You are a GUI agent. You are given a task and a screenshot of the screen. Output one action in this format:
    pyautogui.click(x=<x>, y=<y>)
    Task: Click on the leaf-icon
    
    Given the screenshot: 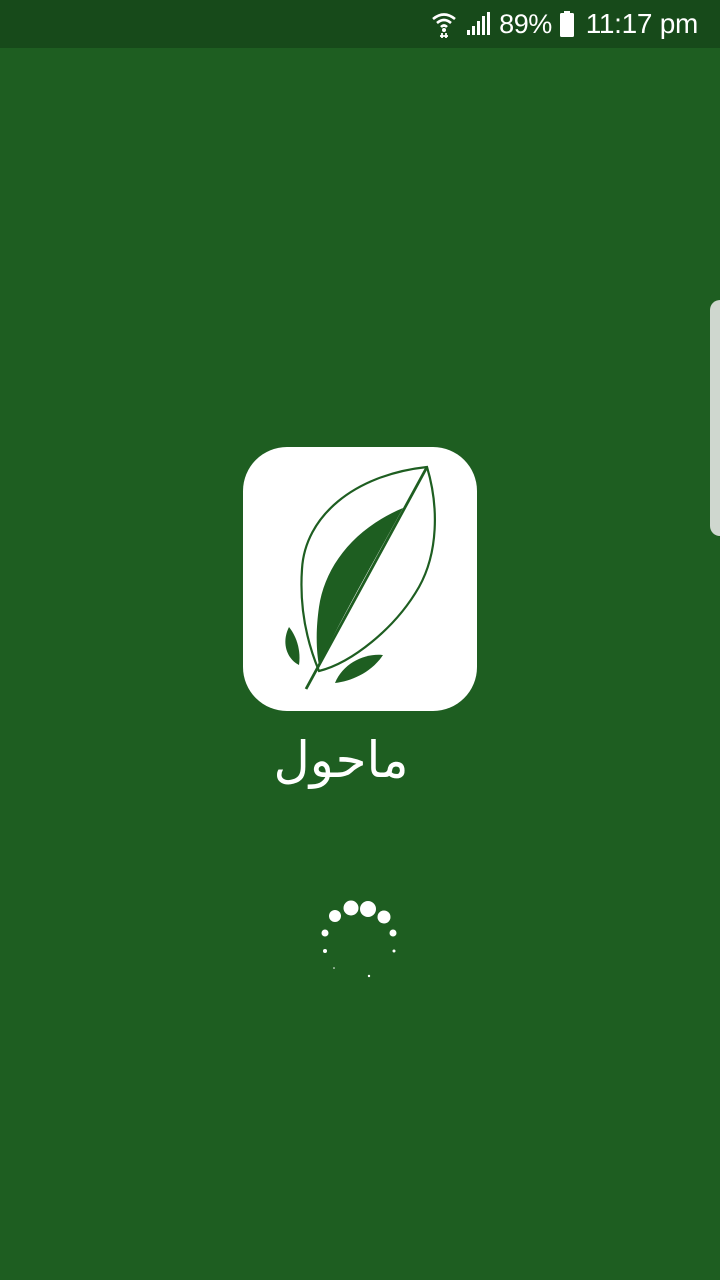 What is the action you would take?
    pyautogui.click(x=360, y=577)
    